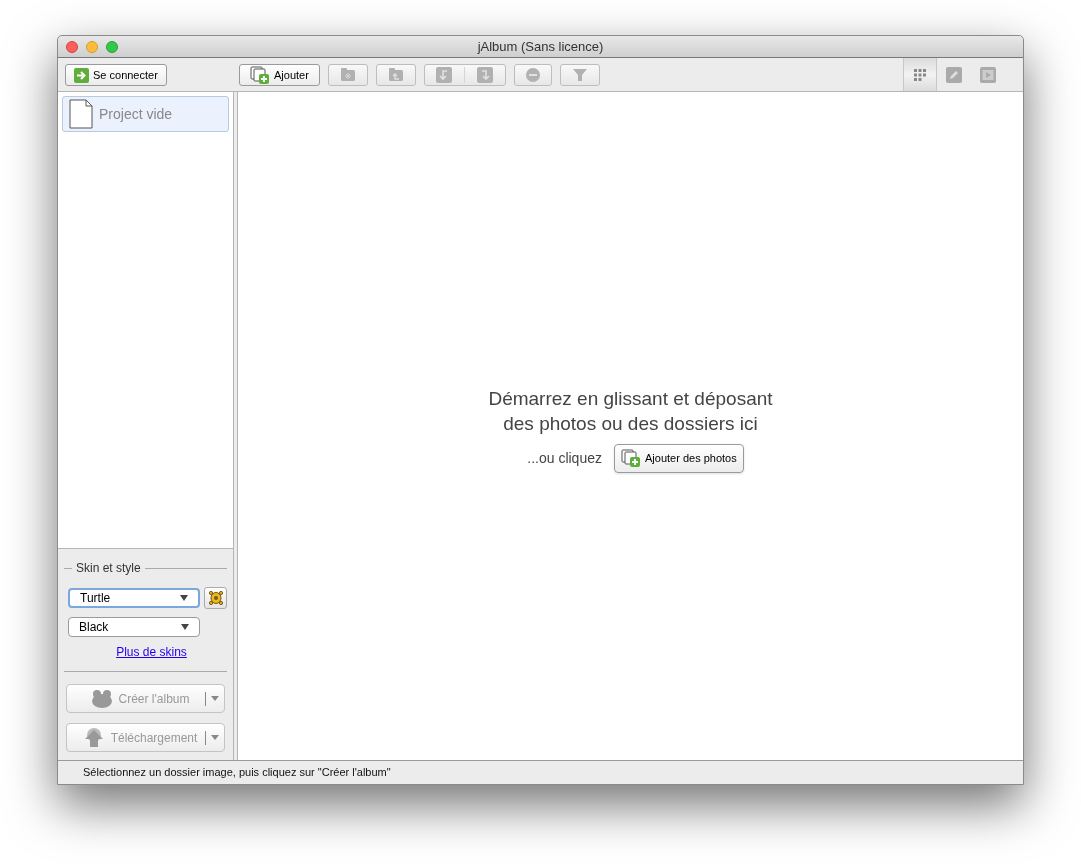 This screenshot has height=864, width=1081. What do you see at coordinates (532, 75) in the screenshot?
I see `minus-circle-icon` at bounding box center [532, 75].